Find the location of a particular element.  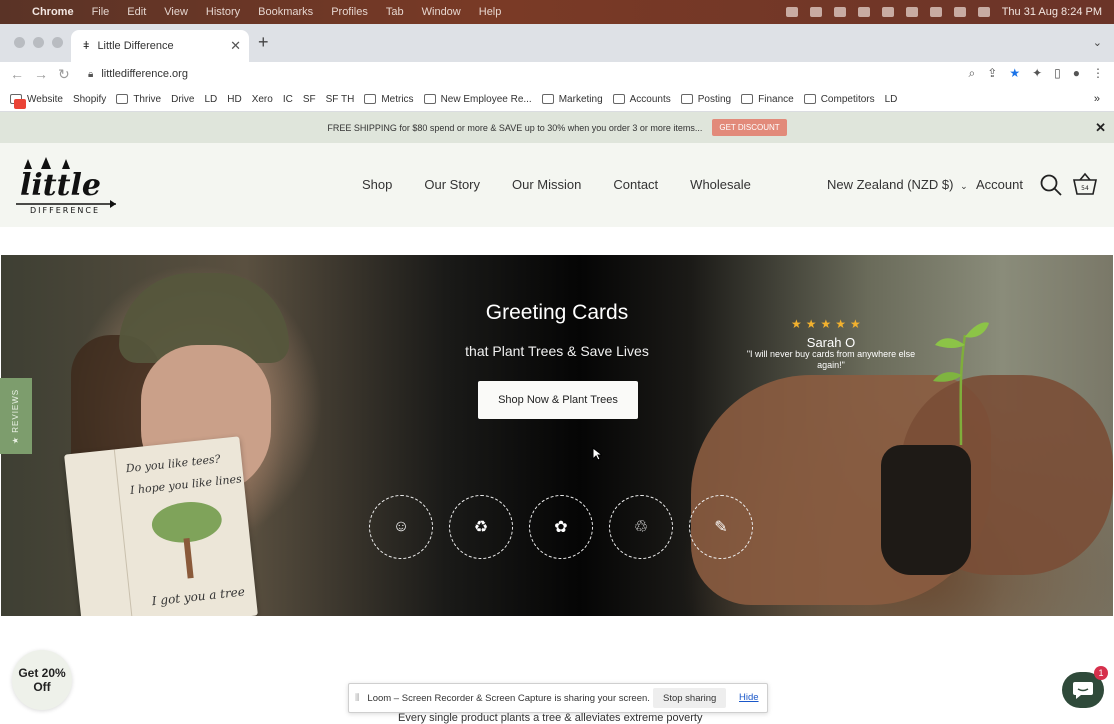

bookmark-metrics: Metrics is located at coordinates (389, 99).